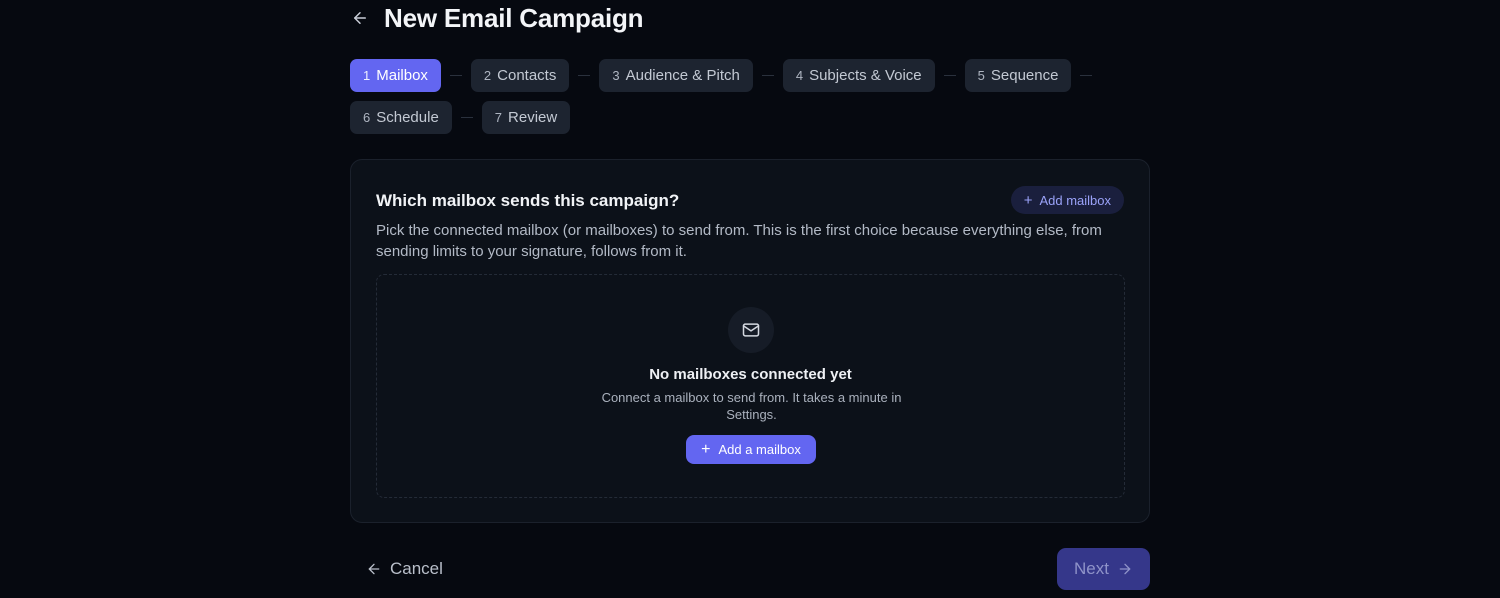  I want to click on add-mailbox-label: Add mailbox, so click(1075, 200).